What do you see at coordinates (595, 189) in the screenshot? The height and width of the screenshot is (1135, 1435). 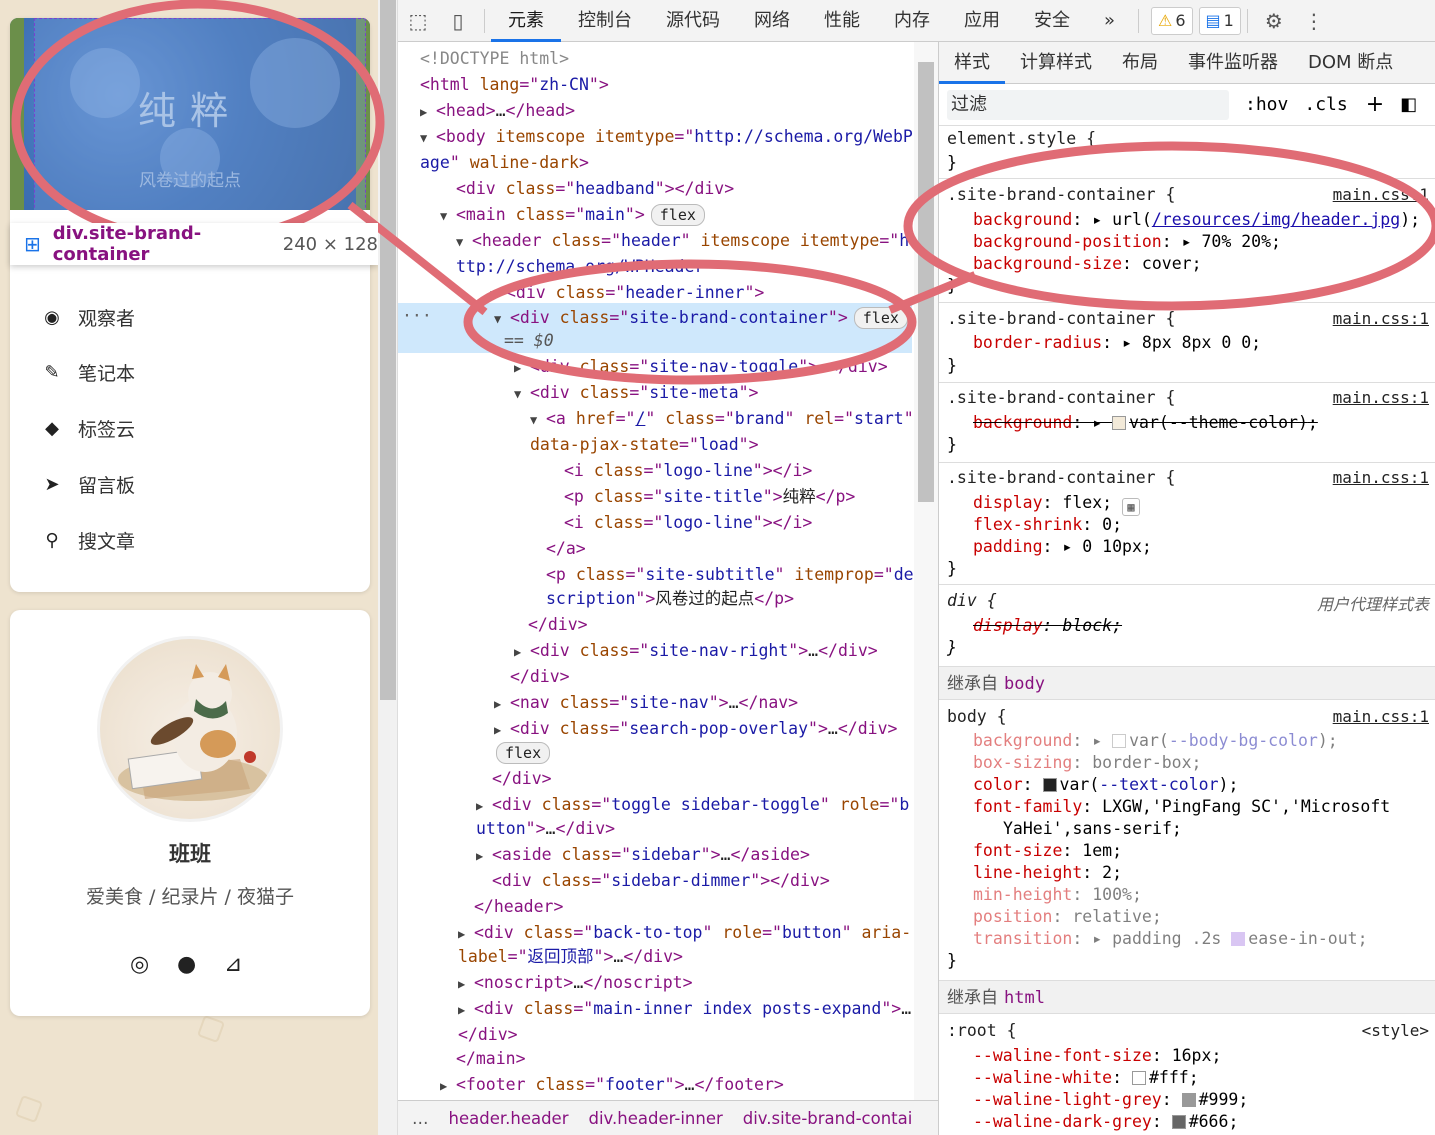 I see `dom-node: <div class="headband"></div>` at bounding box center [595, 189].